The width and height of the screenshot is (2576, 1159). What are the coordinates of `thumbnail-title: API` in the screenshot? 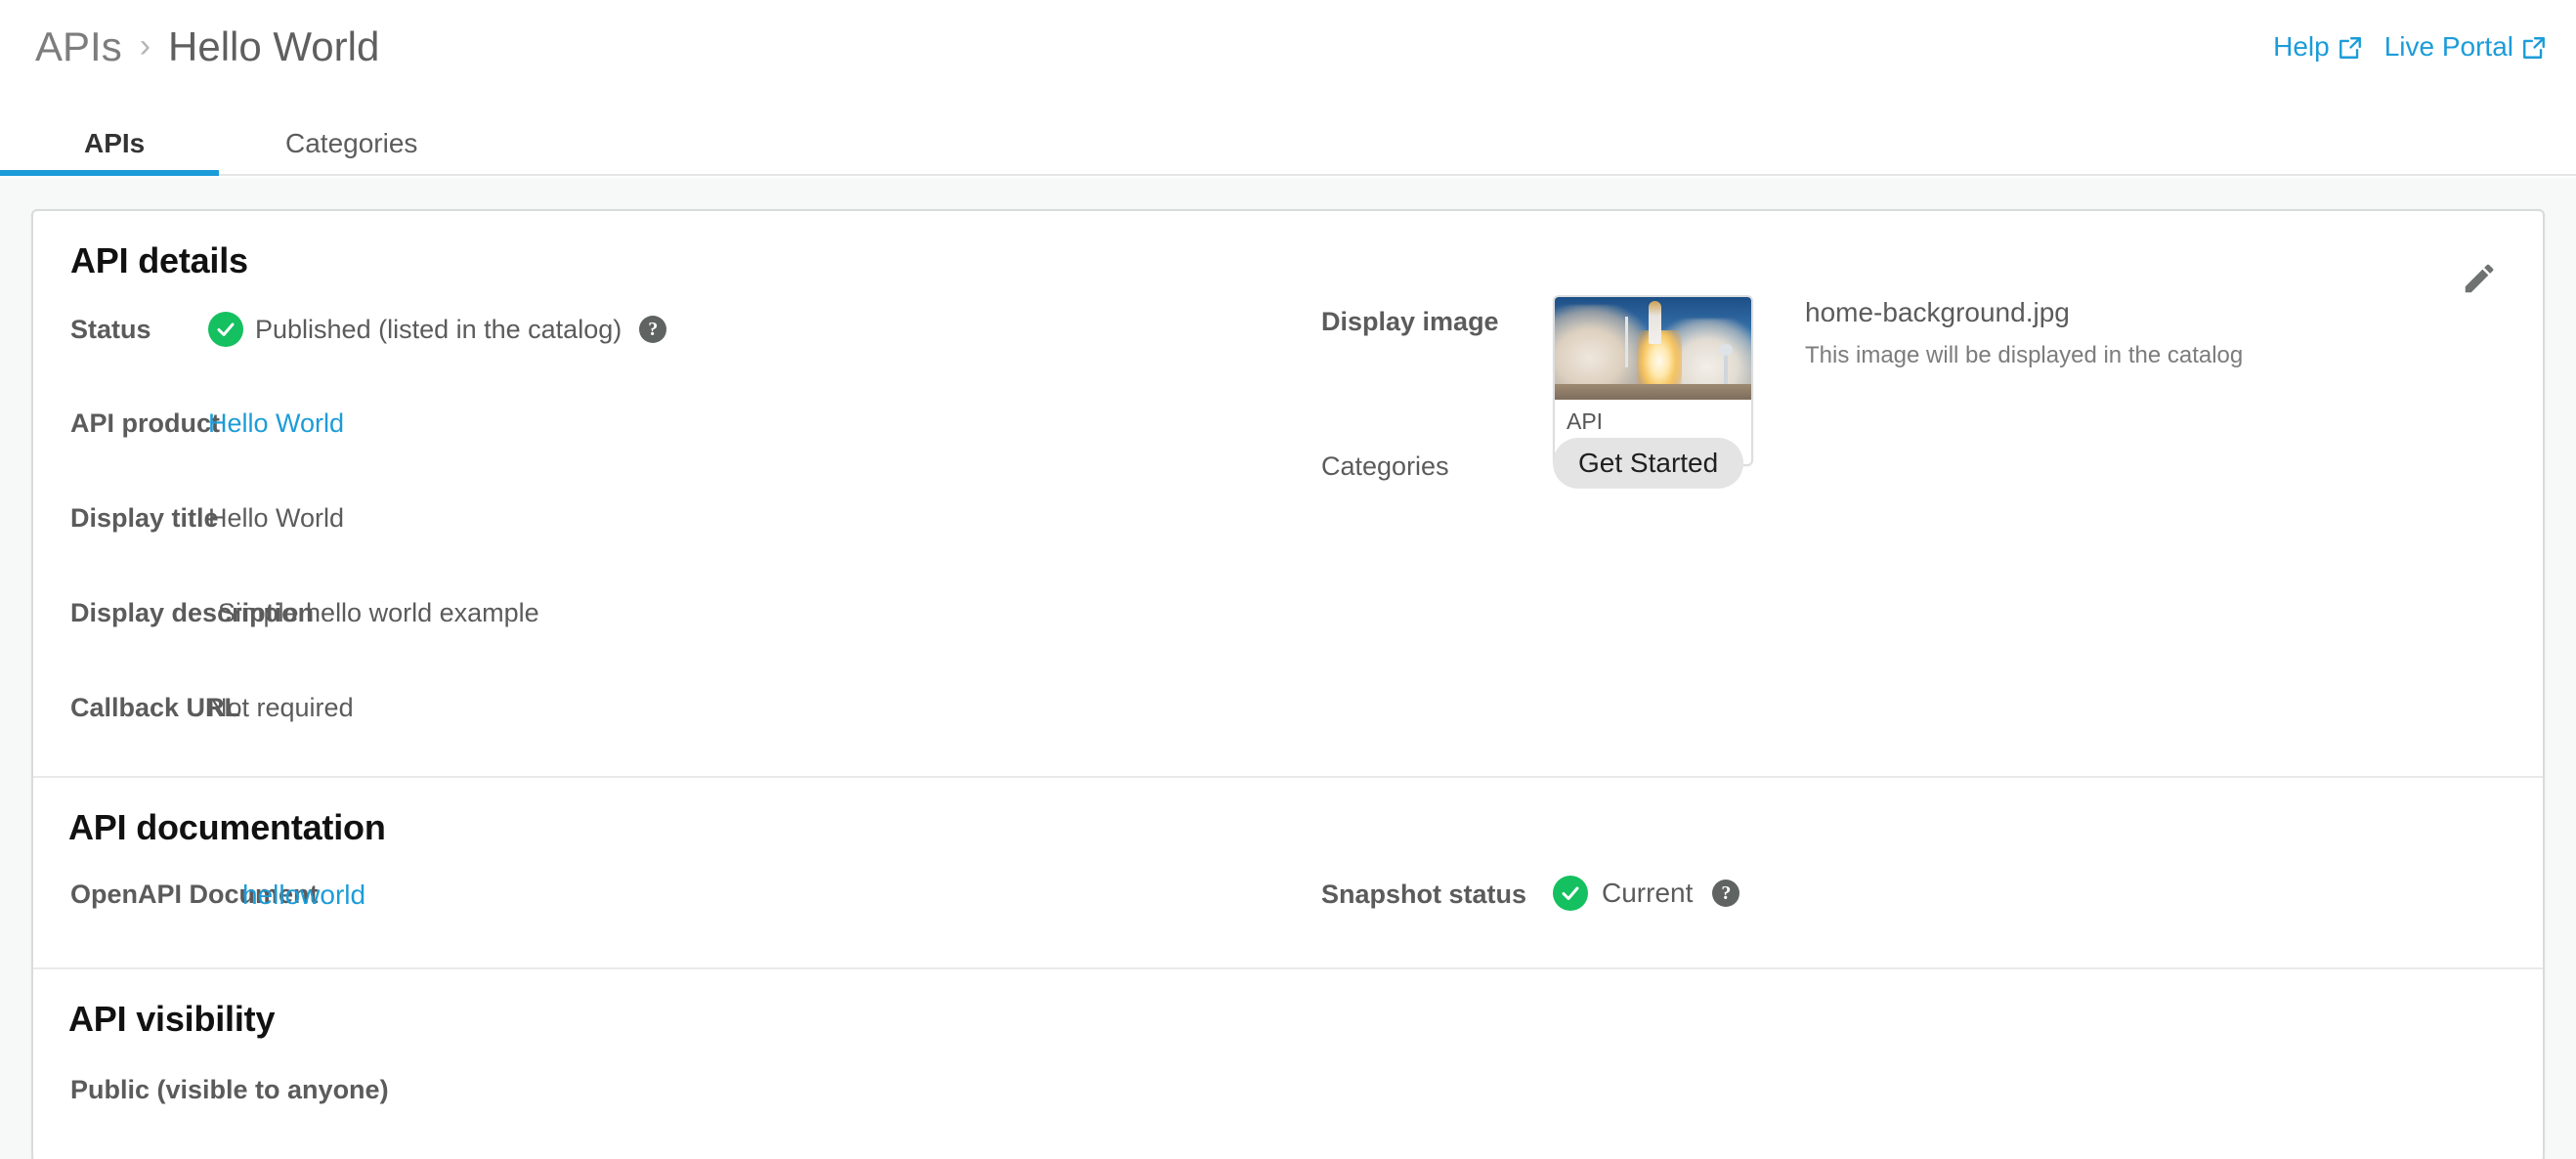 It's located at (1585, 421).